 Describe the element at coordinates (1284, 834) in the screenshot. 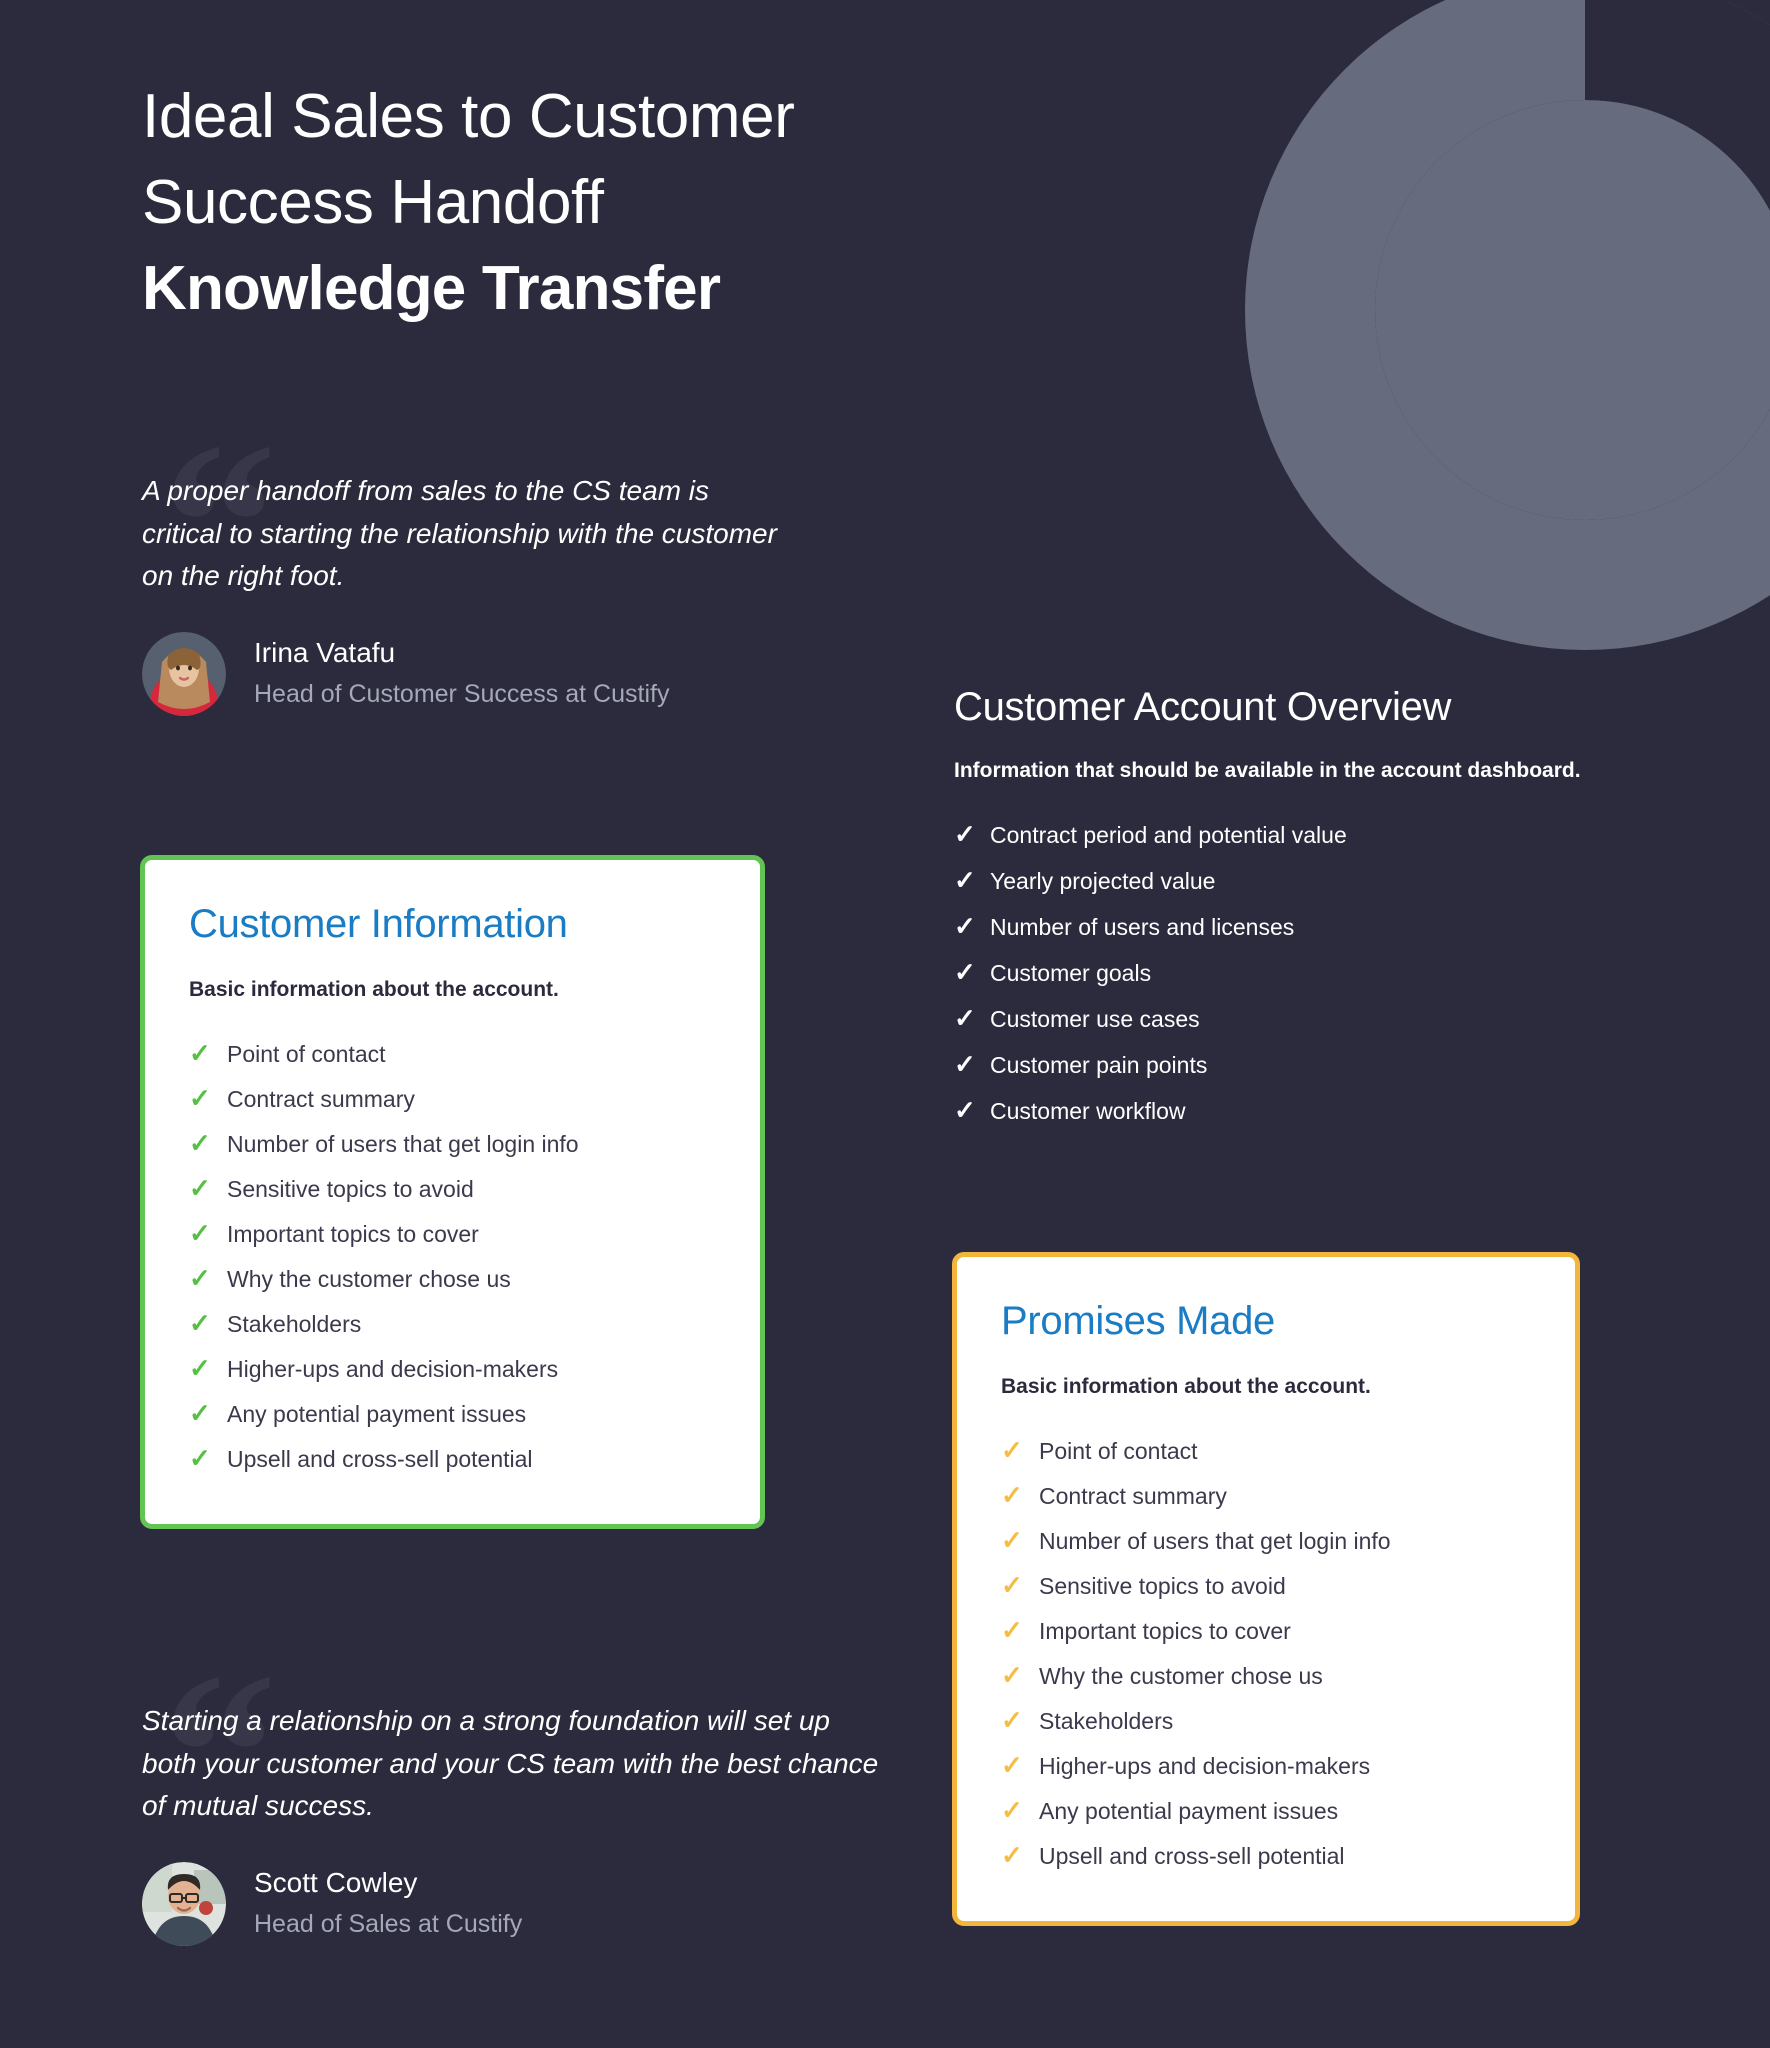

I see `list-item: ✓ Contract period and potential value` at that location.